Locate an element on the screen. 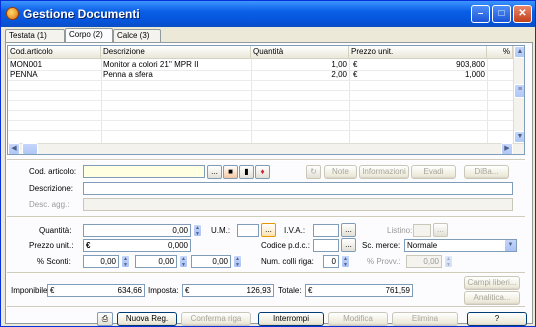 This screenshot has width=536, height=327. provv-input: 0,00 is located at coordinates (424, 261).